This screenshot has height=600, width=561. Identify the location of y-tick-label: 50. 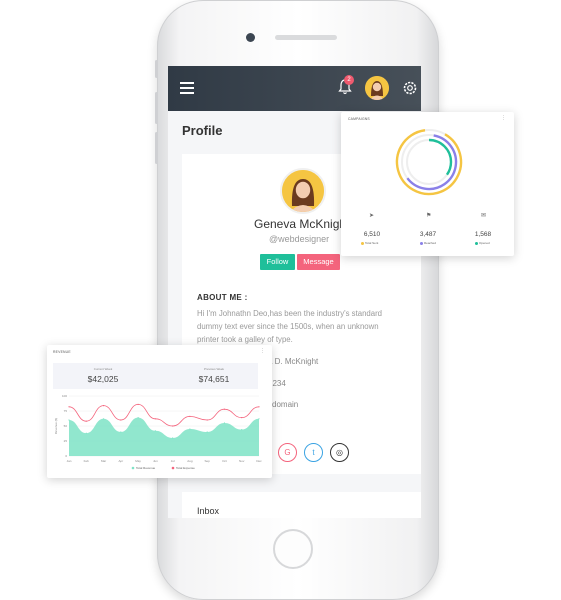
(66, 426).